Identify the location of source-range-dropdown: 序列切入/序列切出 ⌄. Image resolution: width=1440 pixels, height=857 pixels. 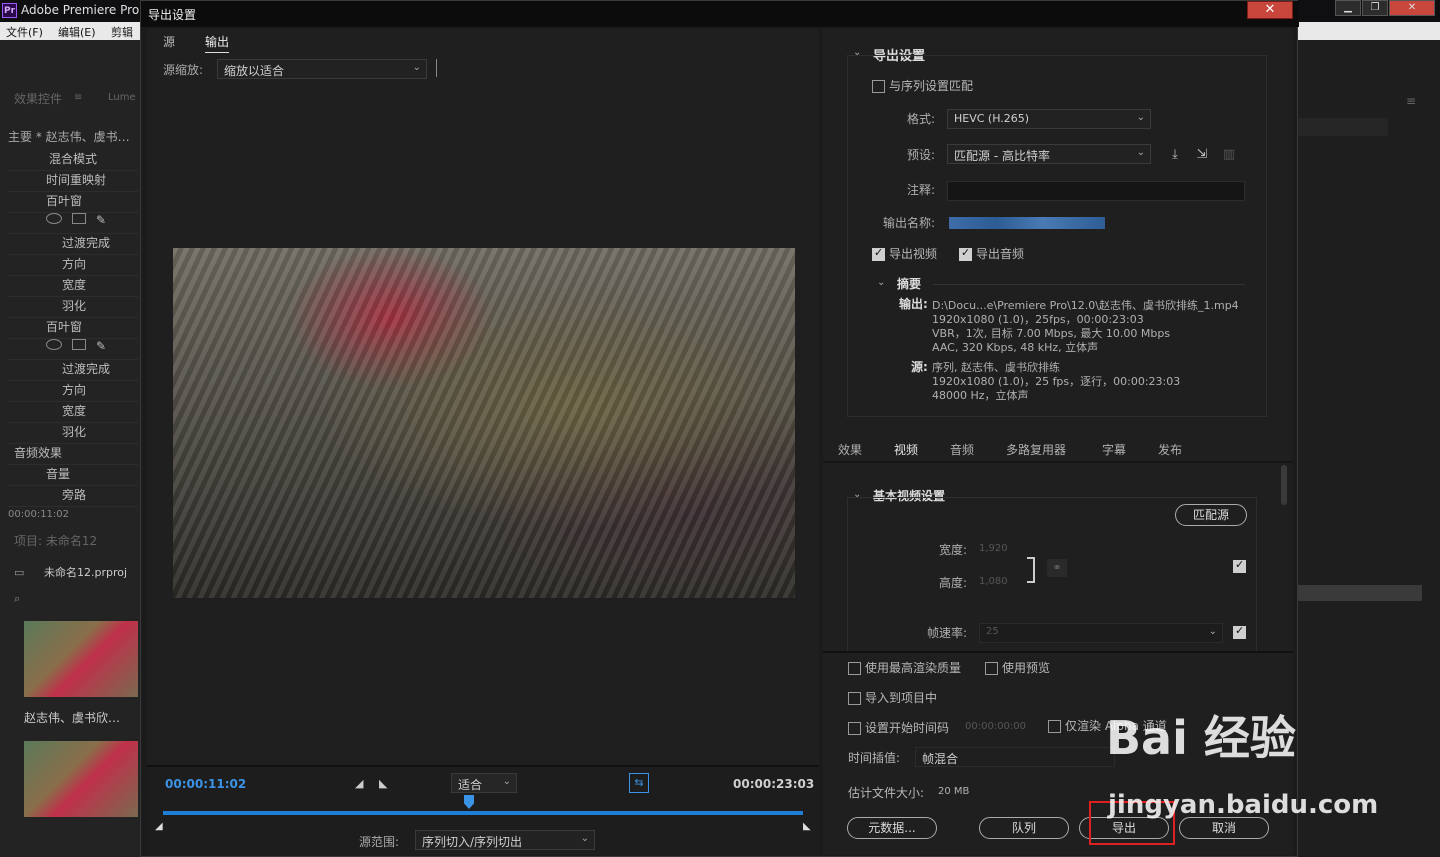
(505, 840).